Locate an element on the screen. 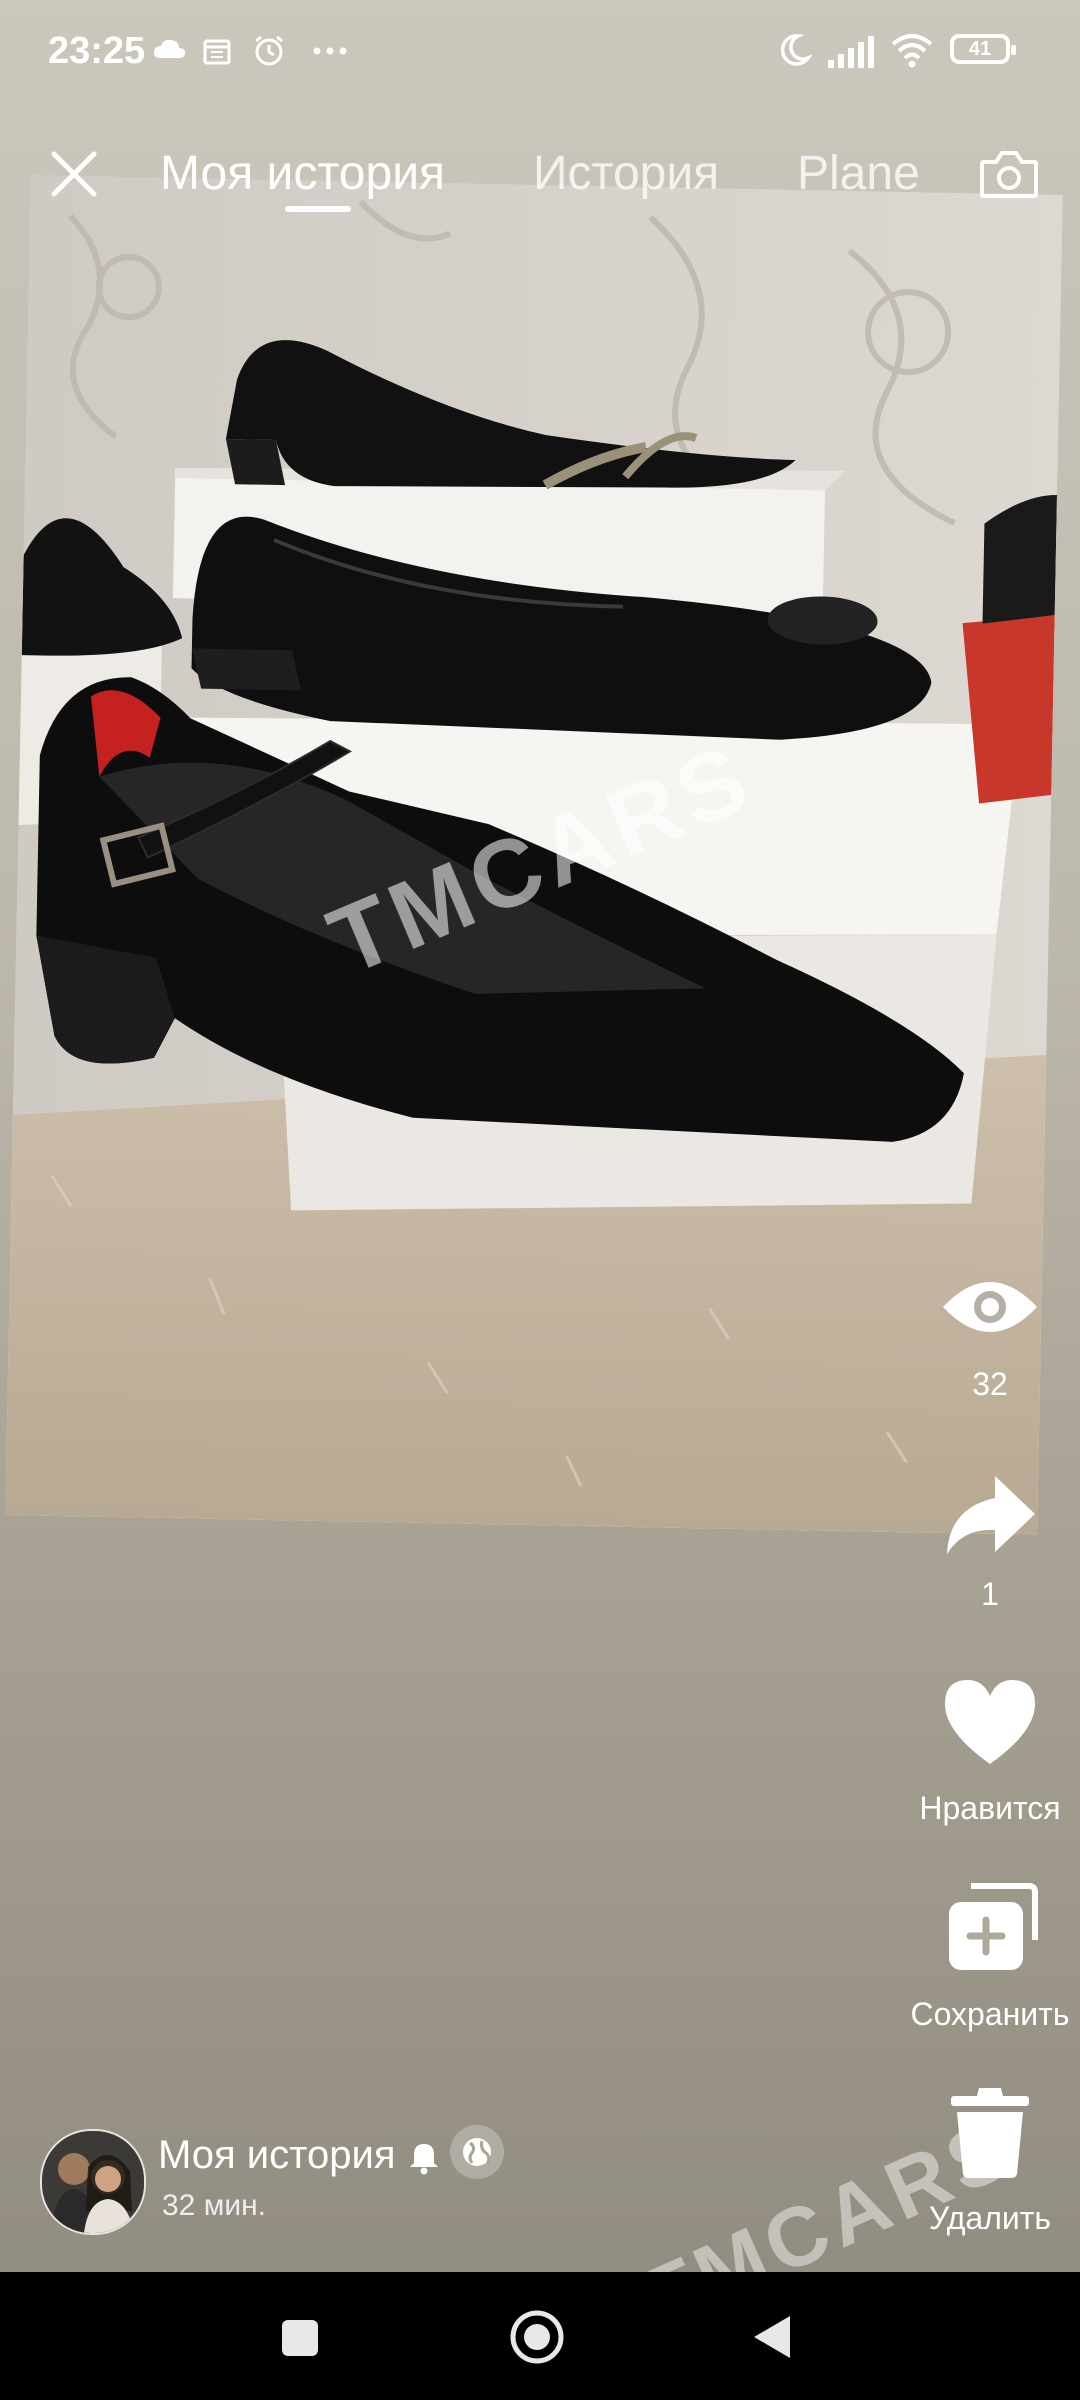 The width and height of the screenshot is (1080, 2400). tab-my-story: Моя история is located at coordinates (302, 173).